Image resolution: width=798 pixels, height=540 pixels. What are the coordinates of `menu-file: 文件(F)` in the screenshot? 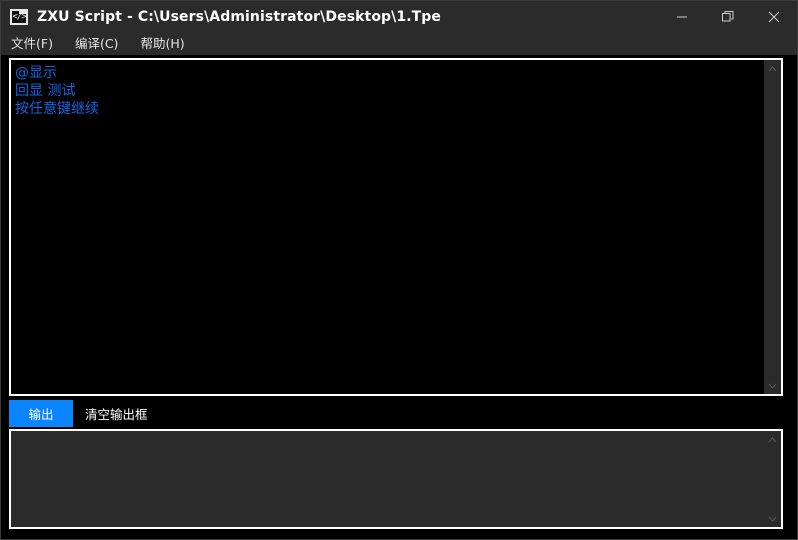 It's located at (35, 44).